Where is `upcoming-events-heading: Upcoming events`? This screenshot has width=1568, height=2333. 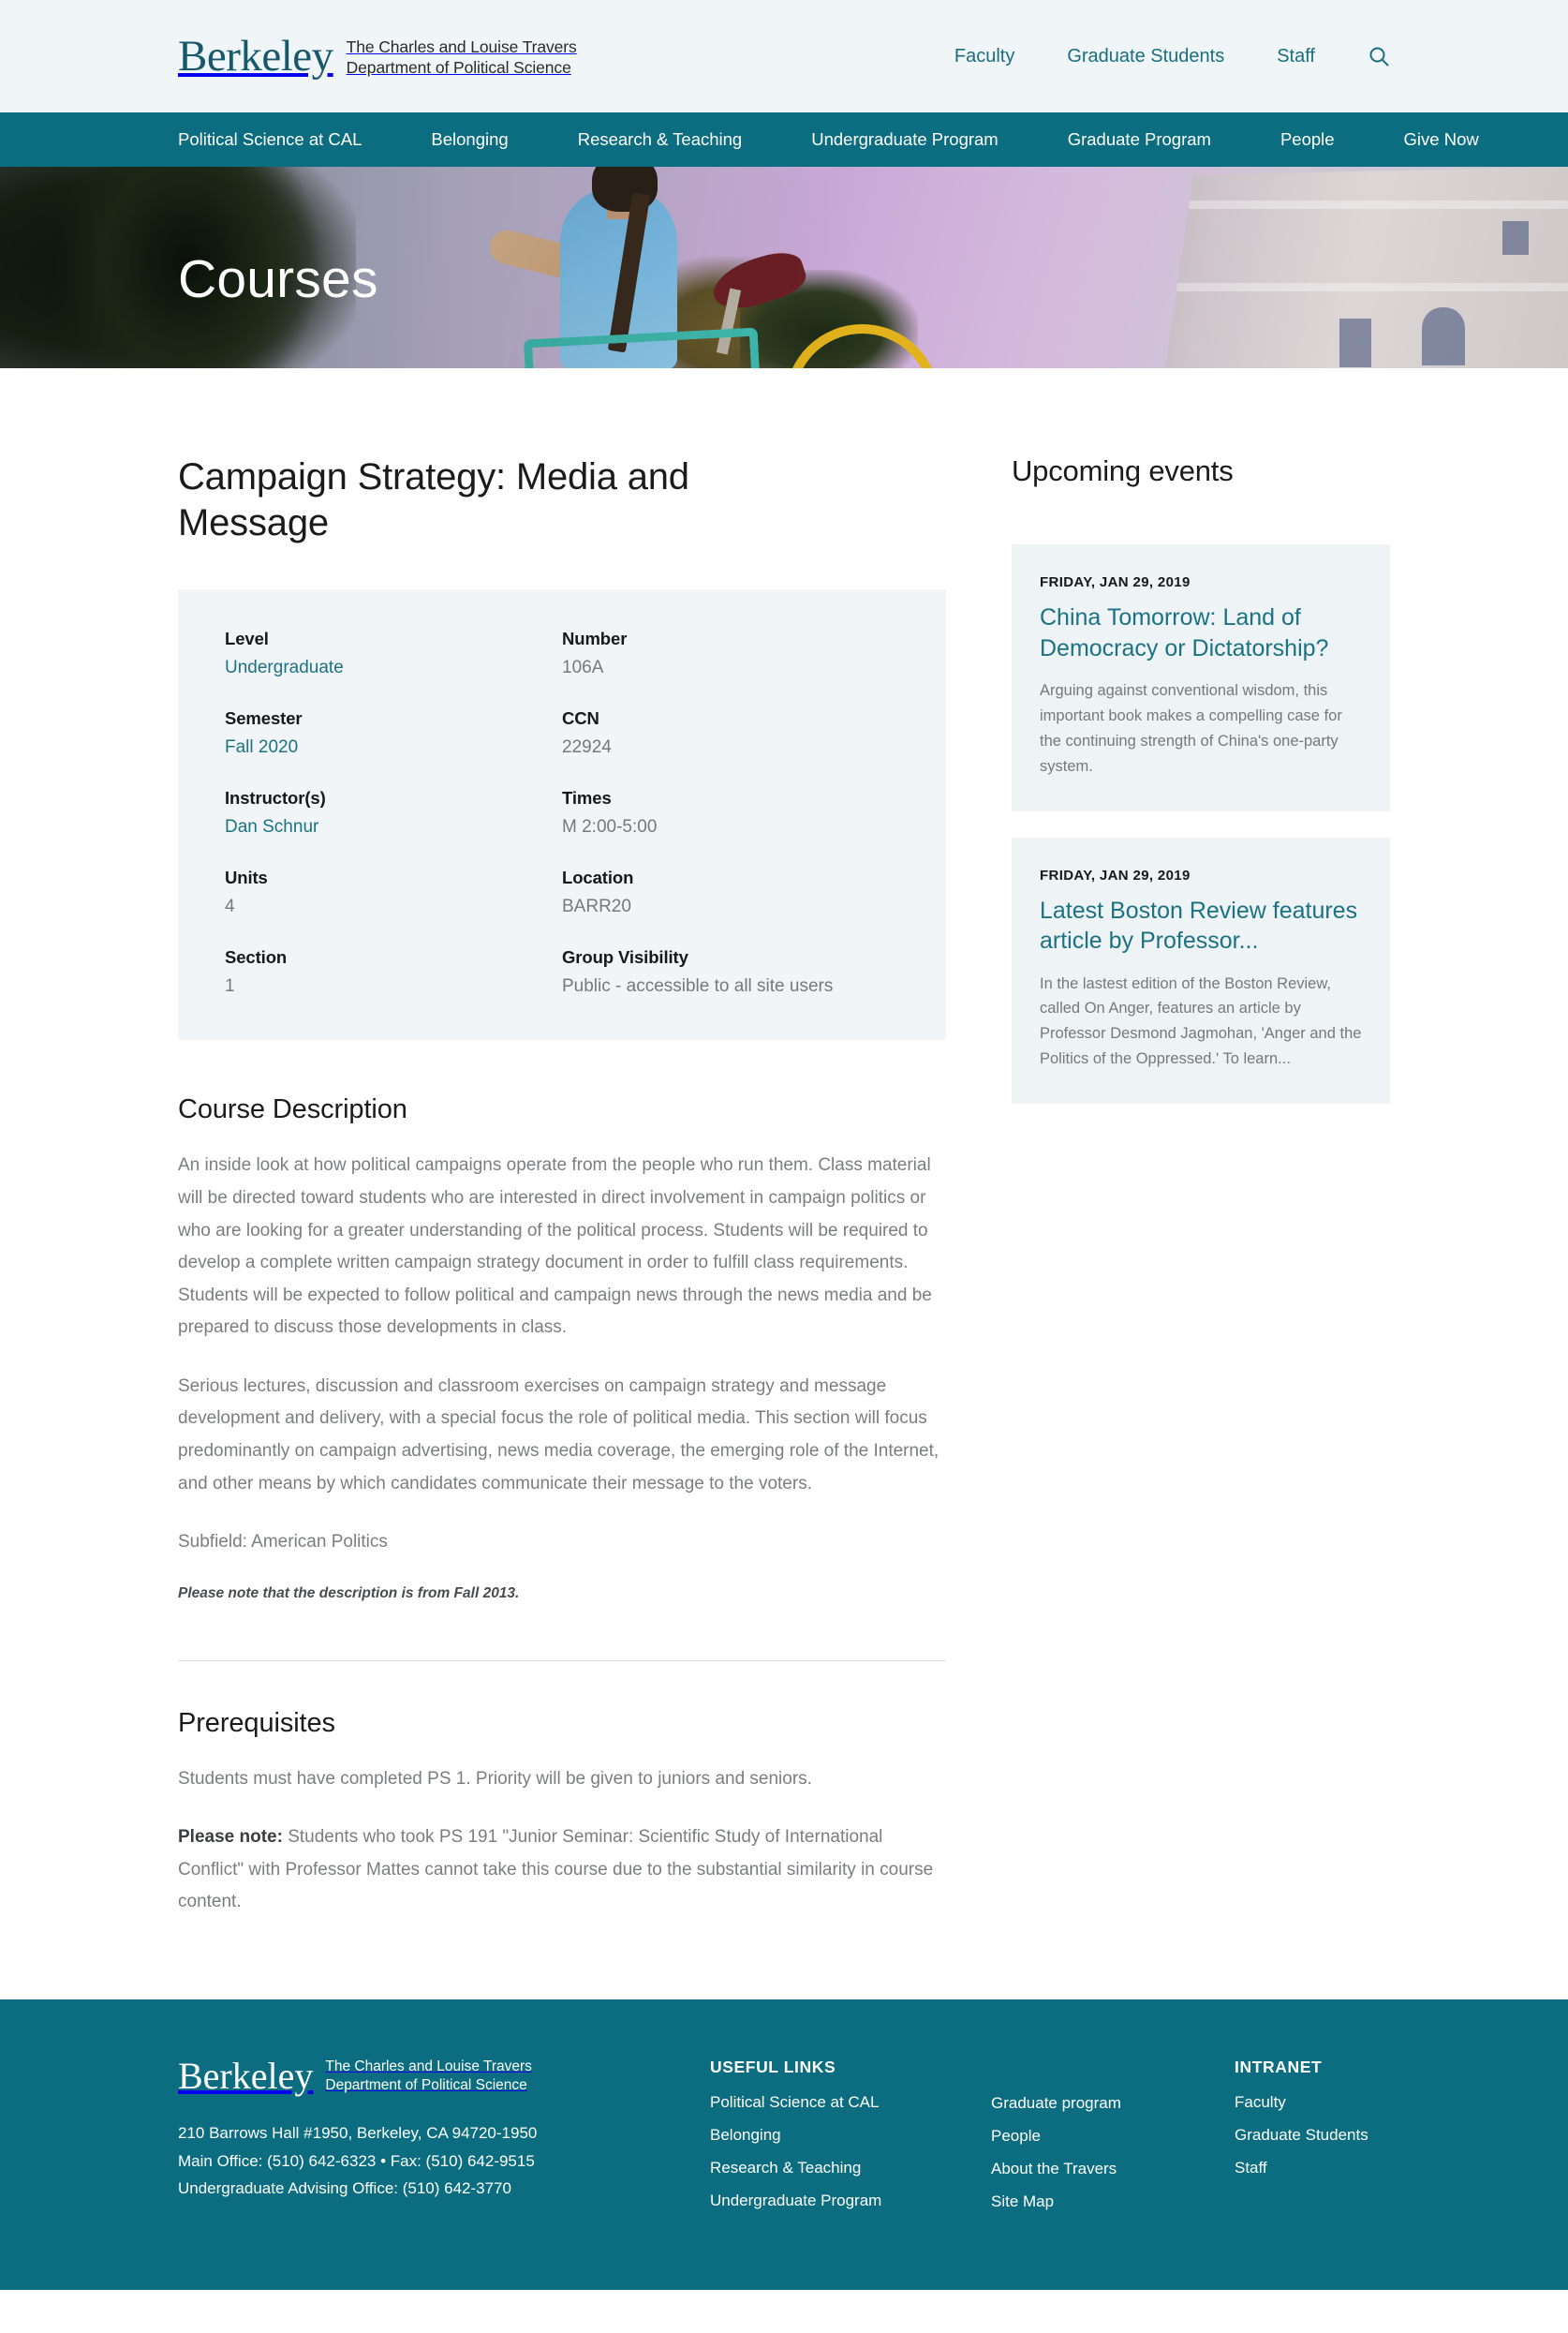
upcoming-events-heading: Upcoming events is located at coordinates (1123, 470).